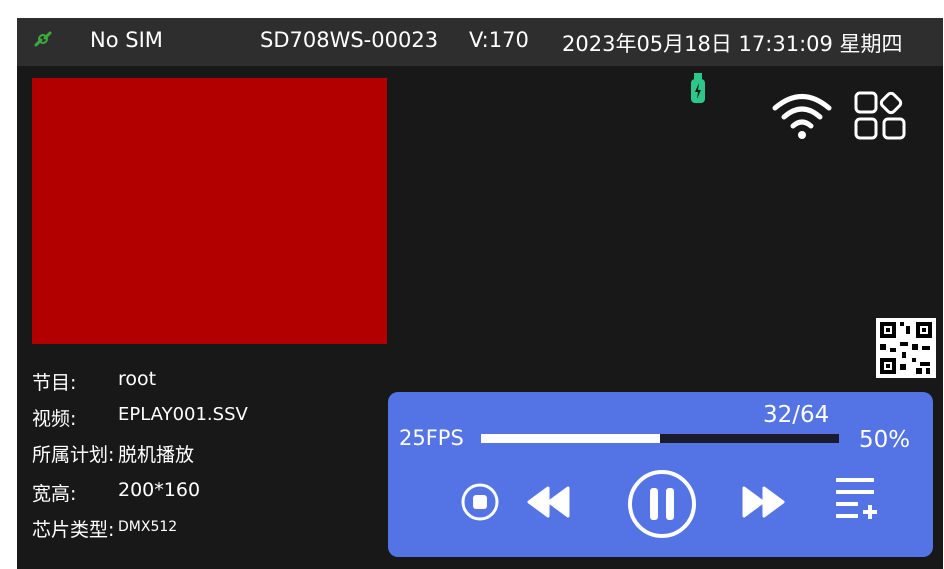 The image size is (944, 569). What do you see at coordinates (73, 530) in the screenshot?
I see `info-label: 芯片类型:` at bounding box center [73, 530].